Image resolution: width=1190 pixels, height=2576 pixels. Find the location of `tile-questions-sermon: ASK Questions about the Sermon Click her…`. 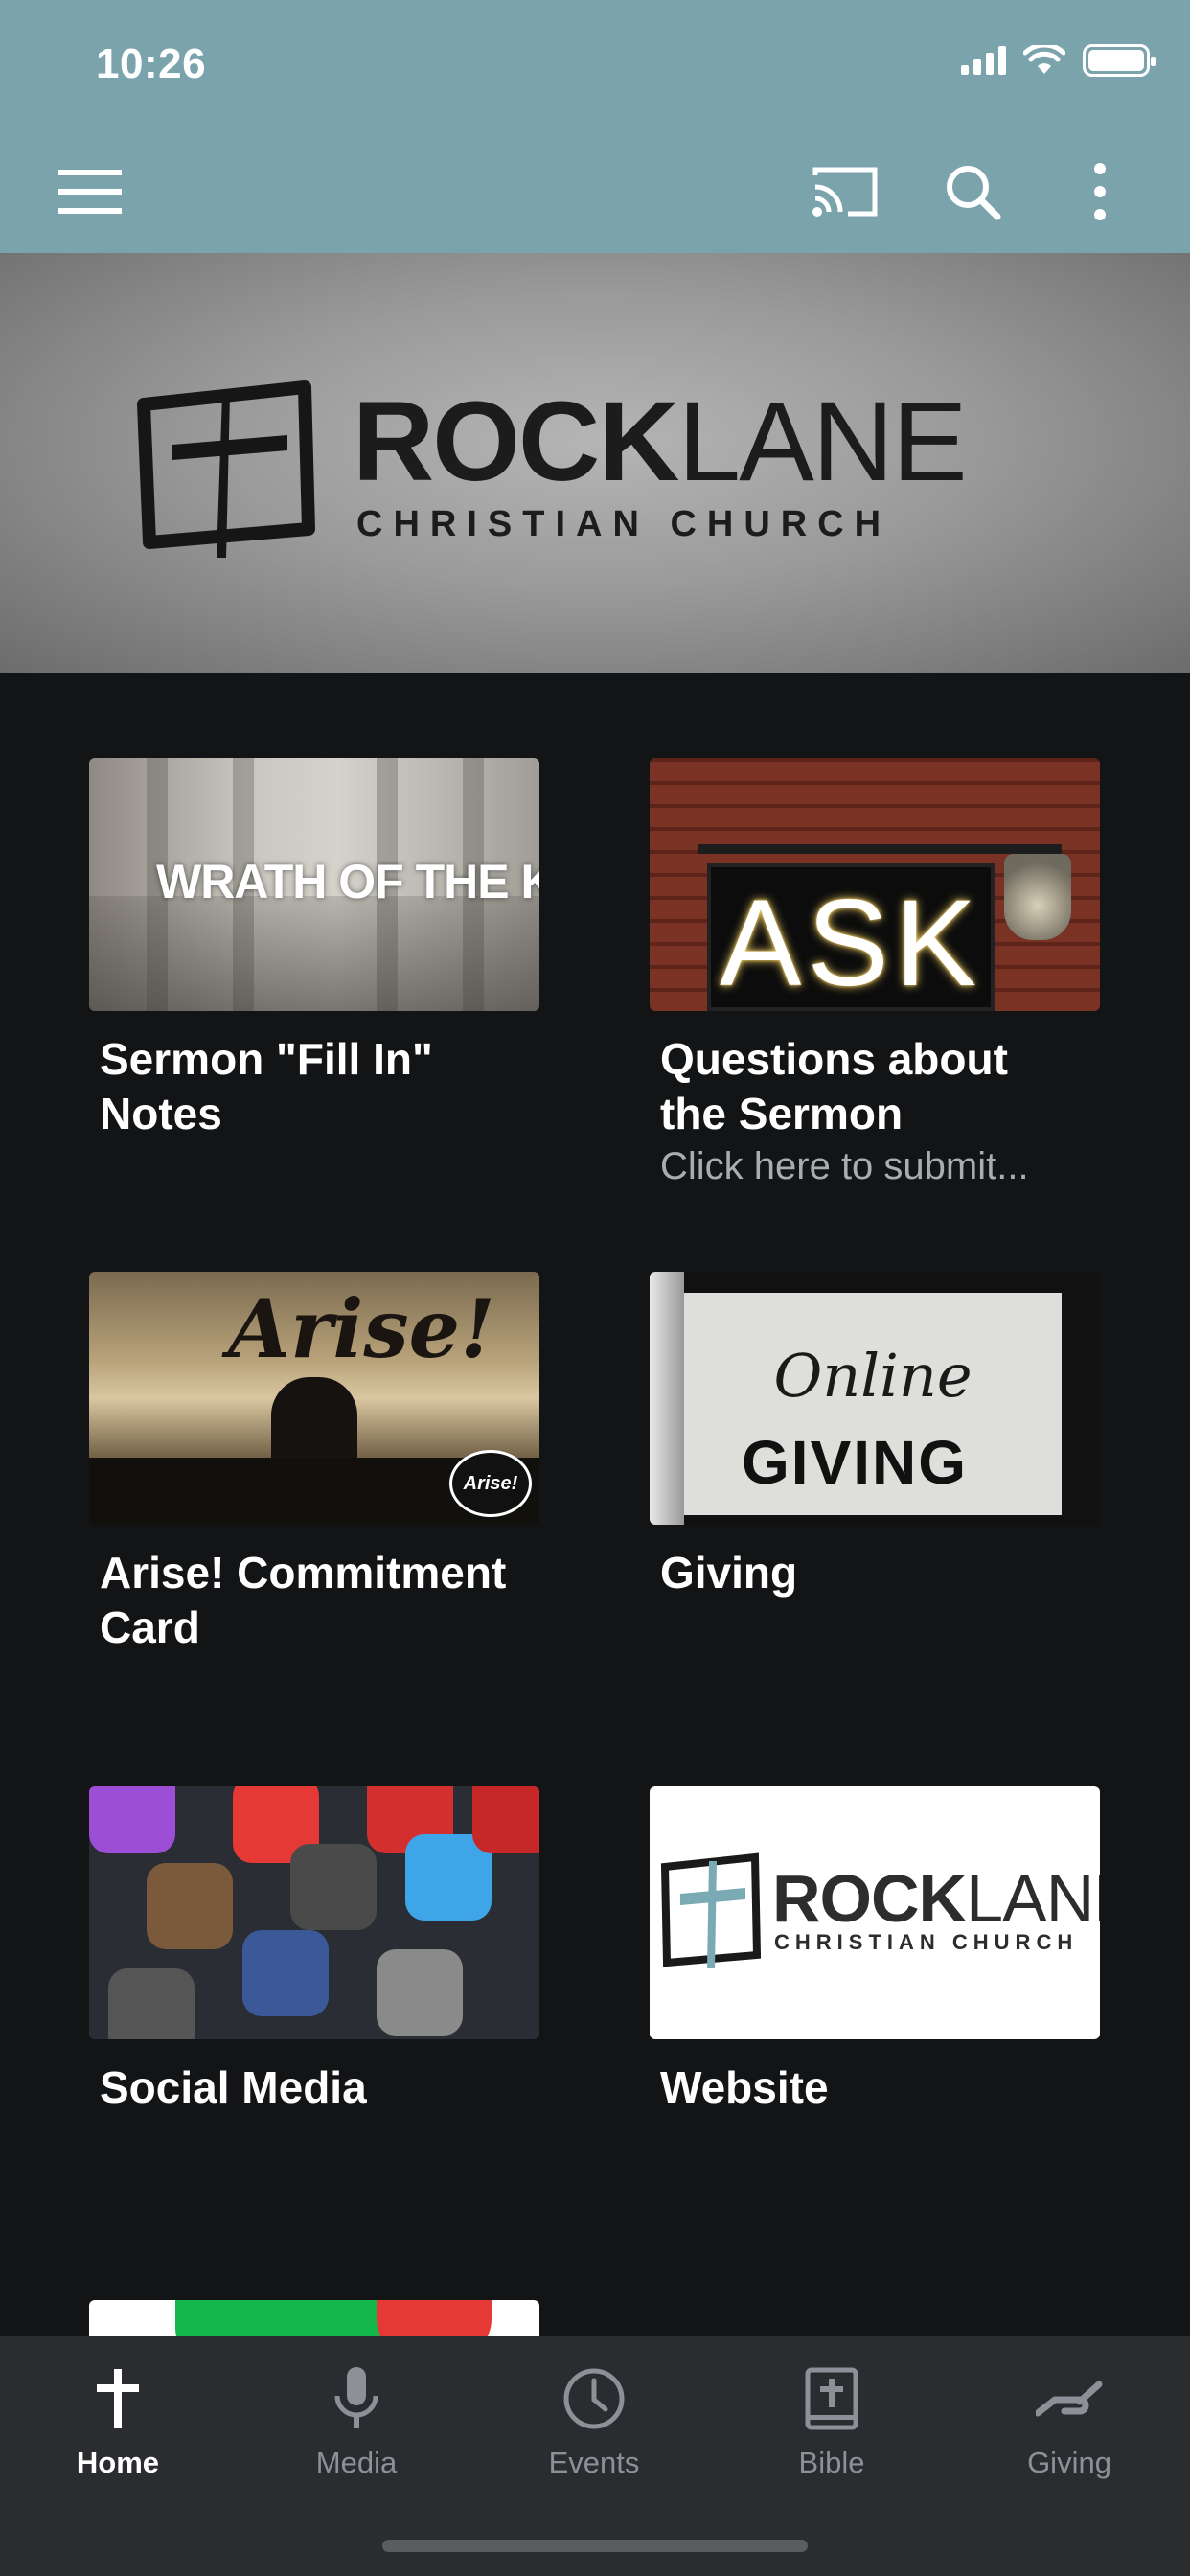

tile-questions-sermon: ASK Questions about the Sermon Click her… is located at coordinates (875, 974).